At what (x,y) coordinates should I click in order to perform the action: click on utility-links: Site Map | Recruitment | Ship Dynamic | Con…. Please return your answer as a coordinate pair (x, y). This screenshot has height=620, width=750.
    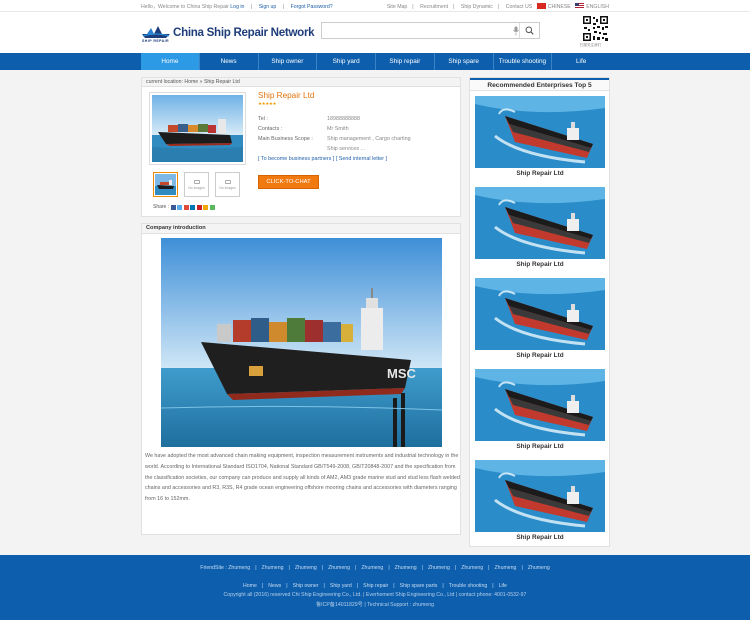
    Looking at the image, I should click on (497, 6).